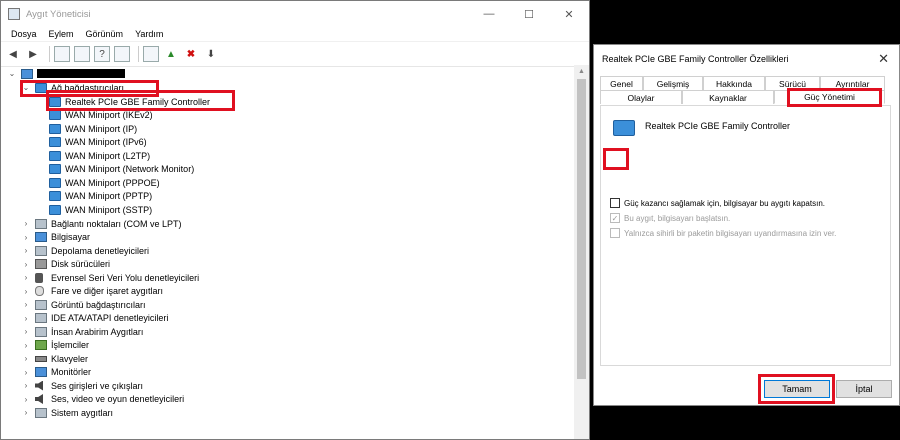  Describe the element at coordinates (107, 291) in the screenshot. I see `category-label: Fare ve diğer işaret aygıtları` at that location.